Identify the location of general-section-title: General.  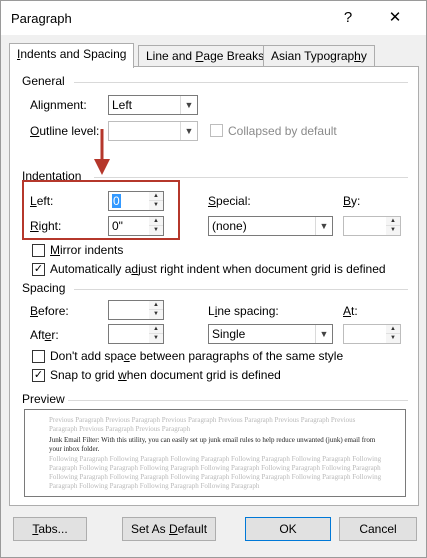
(43, 81).